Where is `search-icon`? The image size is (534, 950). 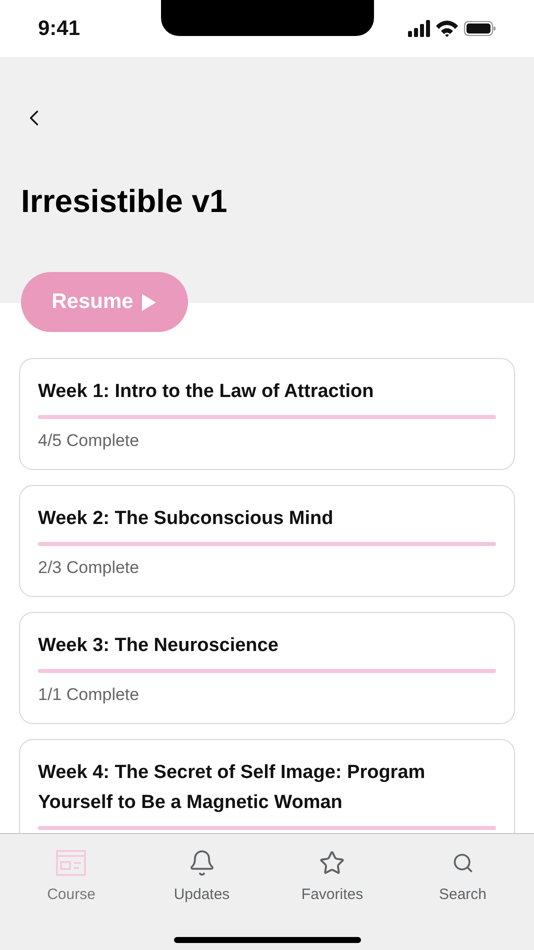
search-icon is located at coordinates (463, 863).